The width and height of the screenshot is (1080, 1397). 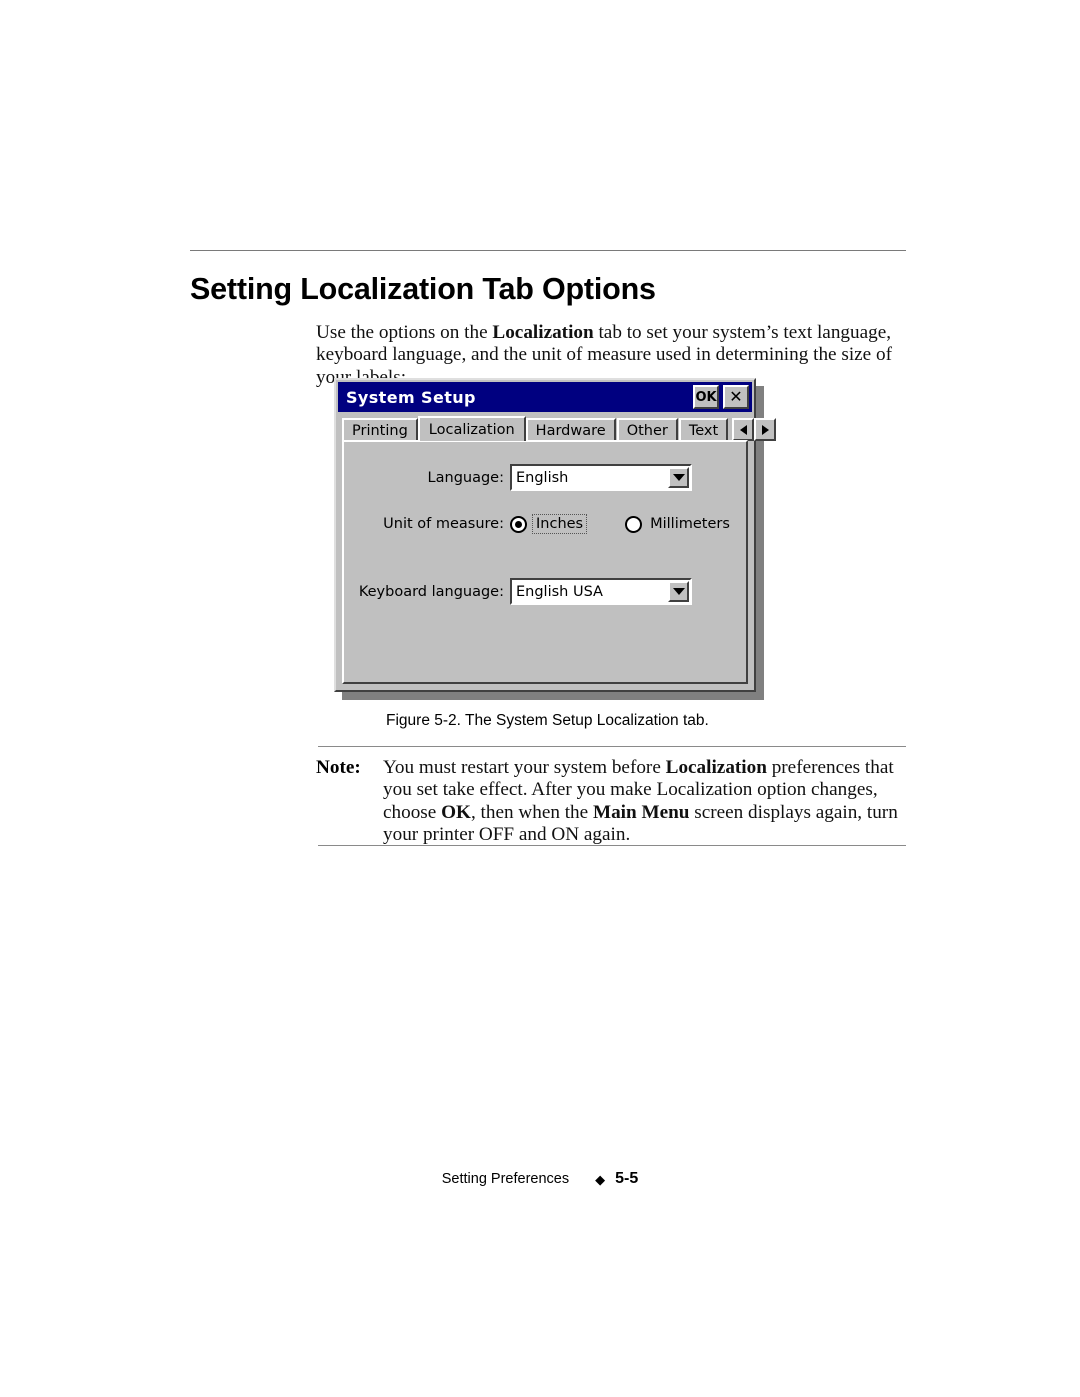 I want to click on page-footer: Setting Preferences ◆ 5-5, so click(x=540, y=1179).